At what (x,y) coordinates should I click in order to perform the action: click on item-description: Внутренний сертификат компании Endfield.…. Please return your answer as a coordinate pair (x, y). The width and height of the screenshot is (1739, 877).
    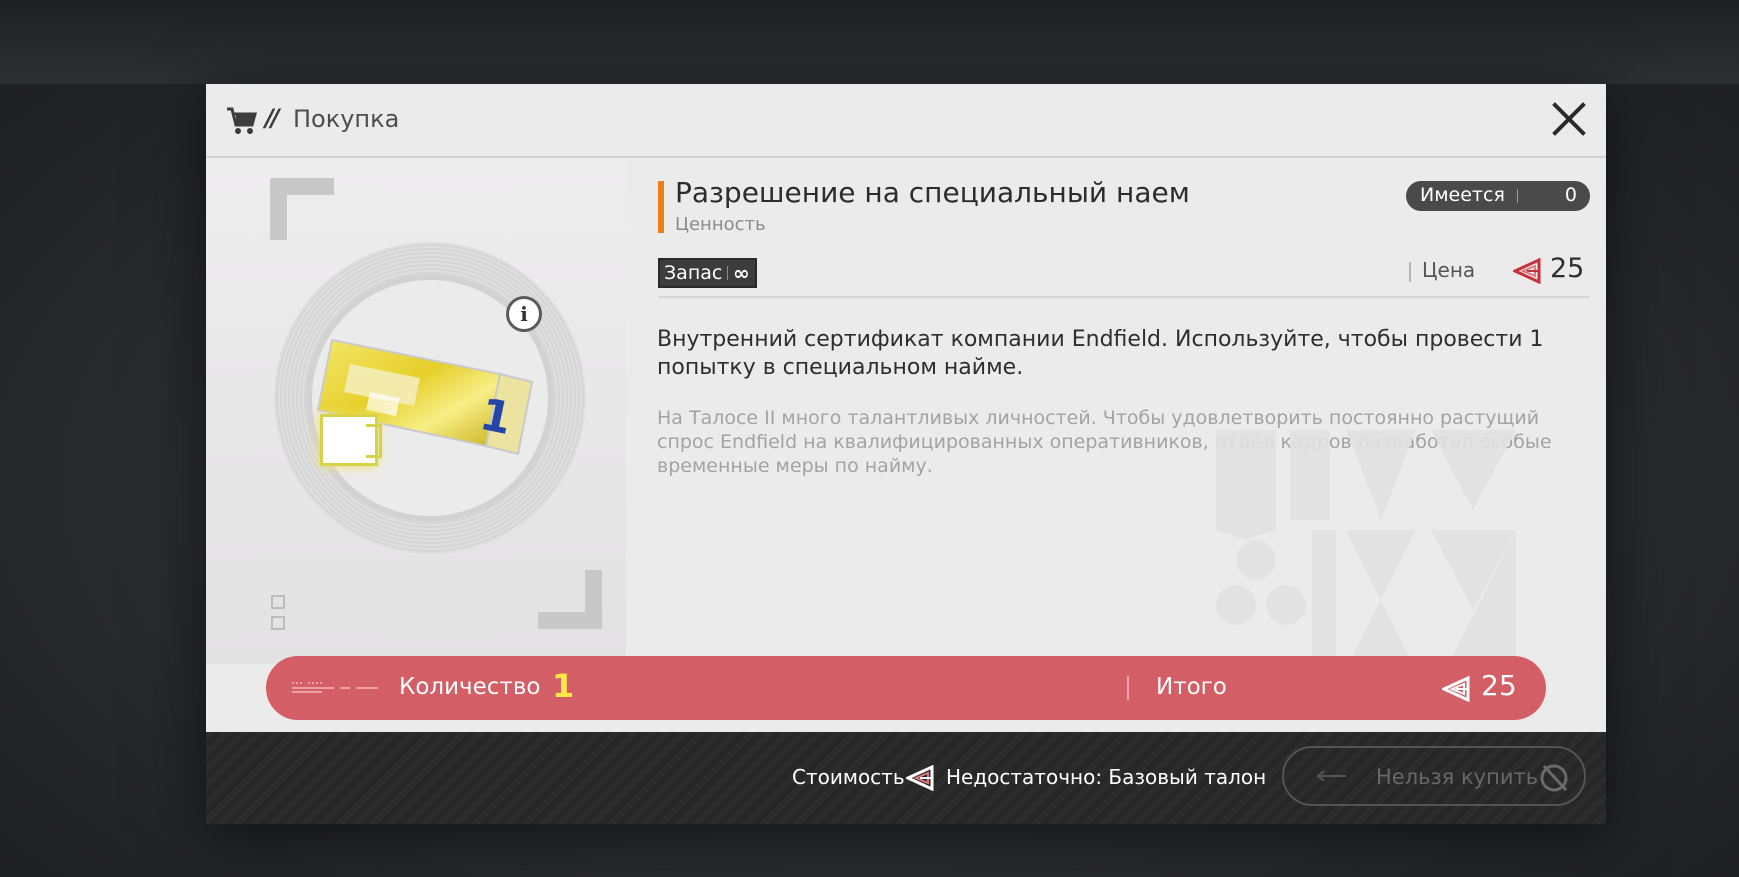
    Looking at the image, I should click on (1100, 353).